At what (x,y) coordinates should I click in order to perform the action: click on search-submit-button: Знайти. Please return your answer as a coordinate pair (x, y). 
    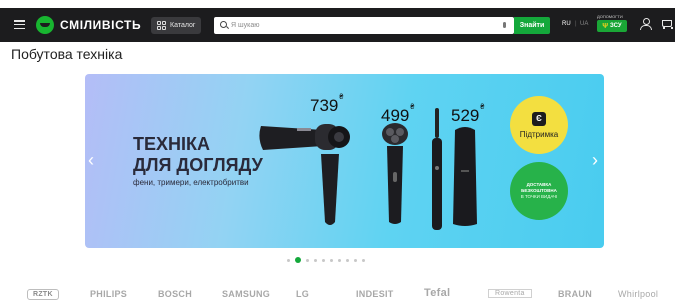
    Looking at the image, I should click on (532, 25).